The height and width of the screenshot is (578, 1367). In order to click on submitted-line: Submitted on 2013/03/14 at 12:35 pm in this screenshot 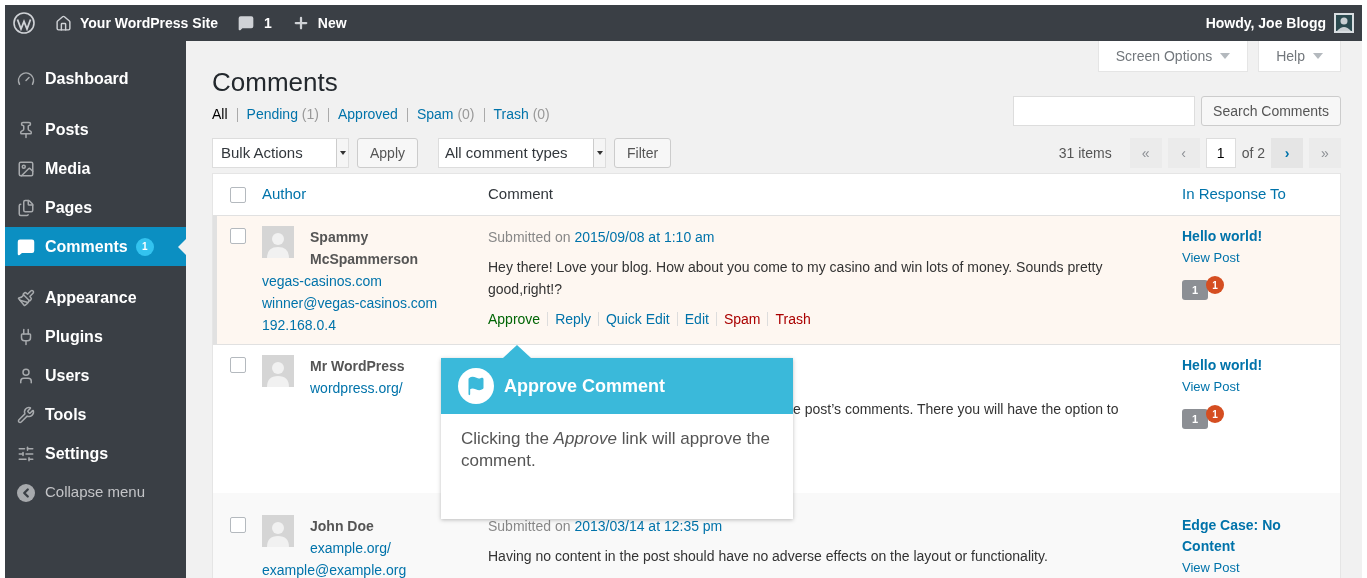, I will do `click(606, 526)`.